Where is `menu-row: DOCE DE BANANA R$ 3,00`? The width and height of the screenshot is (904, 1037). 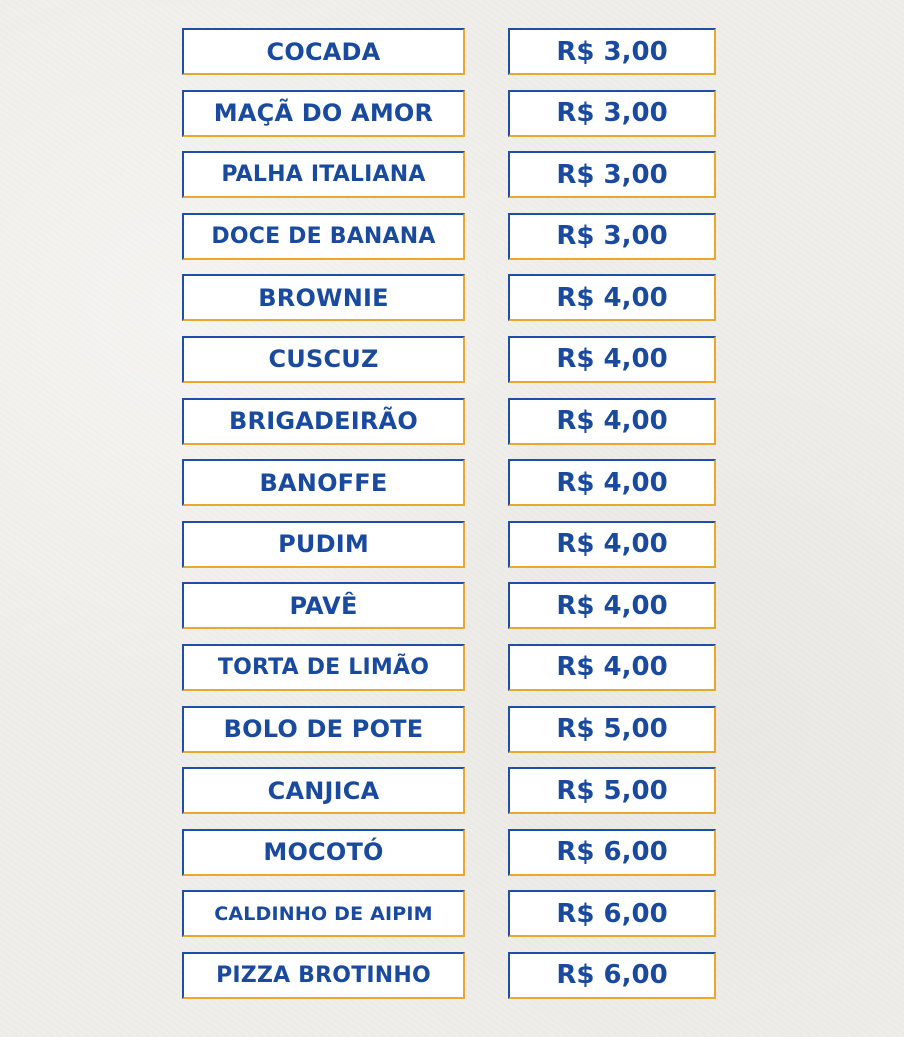 menu-row: DOCE DE BANANA R$ 3,00 is located at coordinates (449, 236).